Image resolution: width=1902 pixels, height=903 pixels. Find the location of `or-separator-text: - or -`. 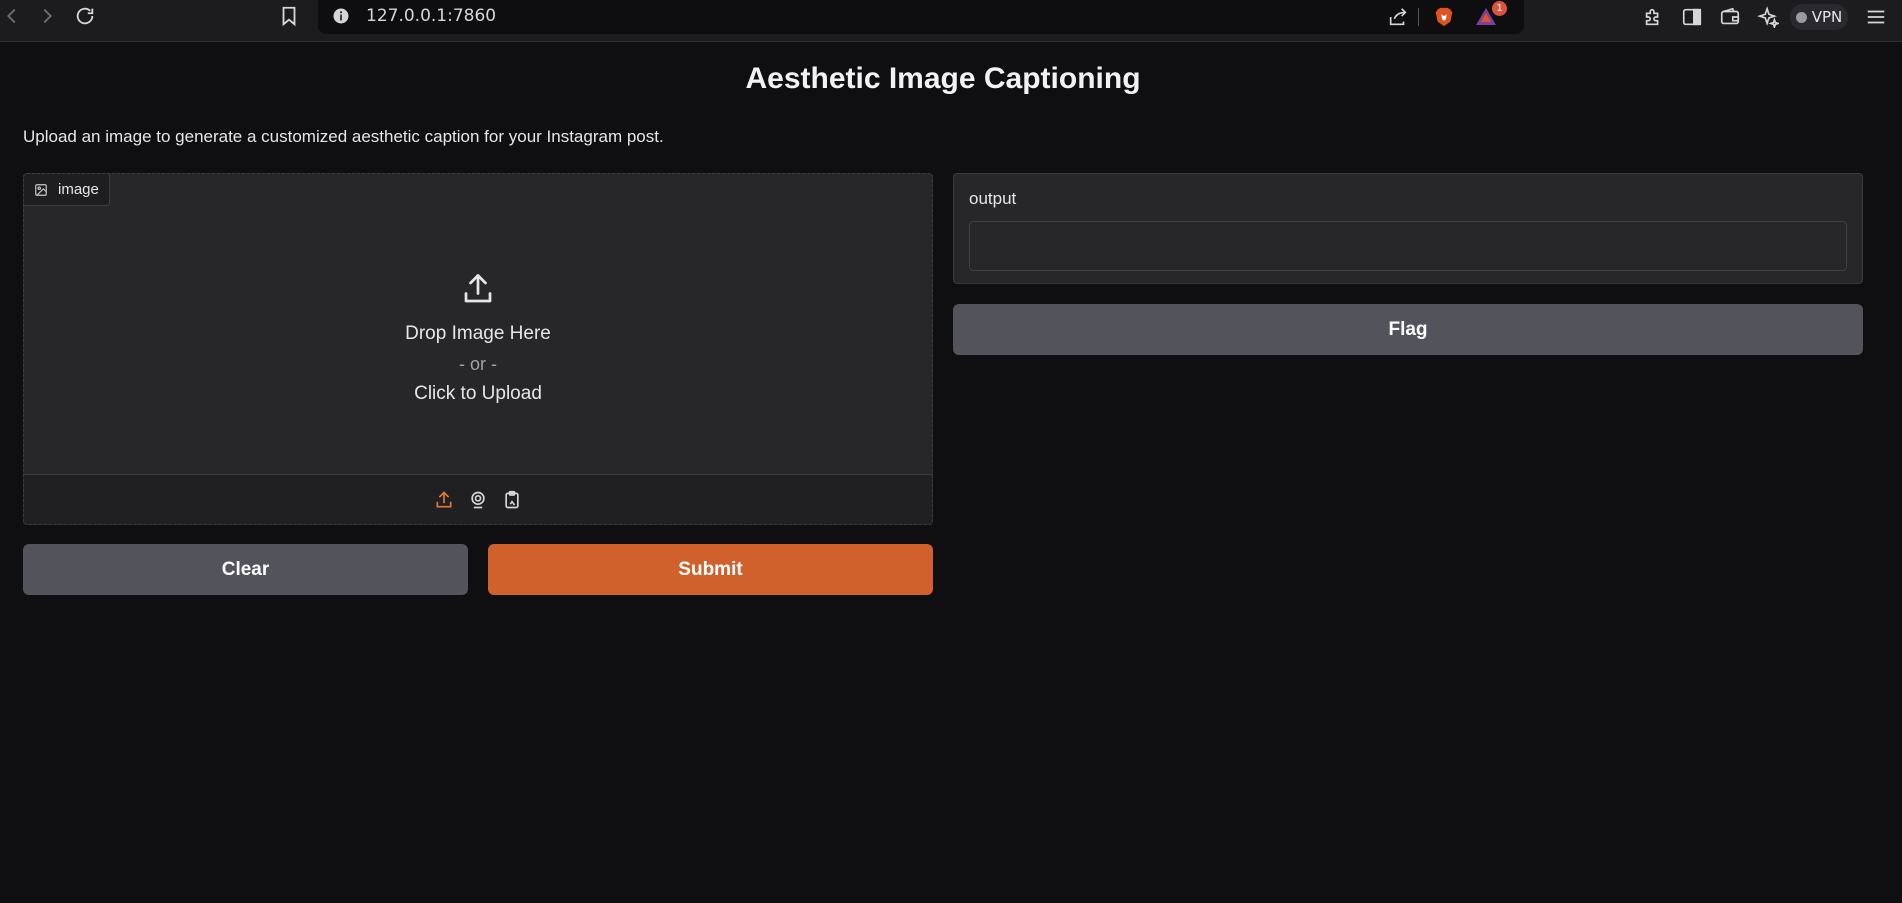

or-separator-text: - or - is located at coordinates (478, 364).